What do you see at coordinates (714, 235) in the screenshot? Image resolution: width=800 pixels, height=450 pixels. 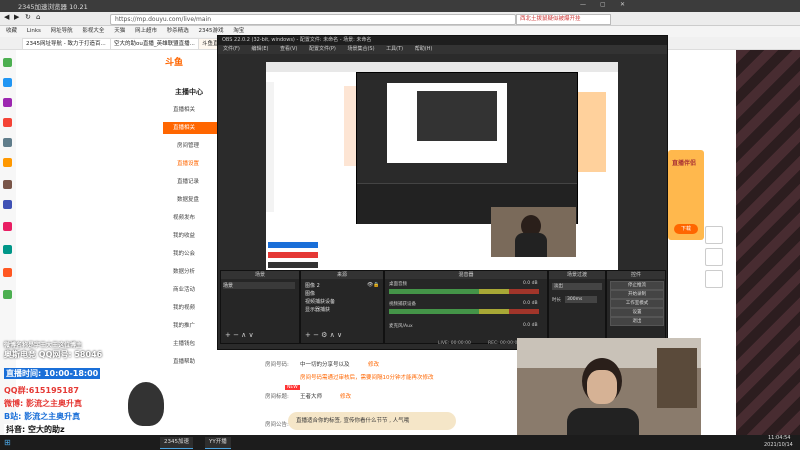 I see `float-icon` at bounding box center [714, 235].